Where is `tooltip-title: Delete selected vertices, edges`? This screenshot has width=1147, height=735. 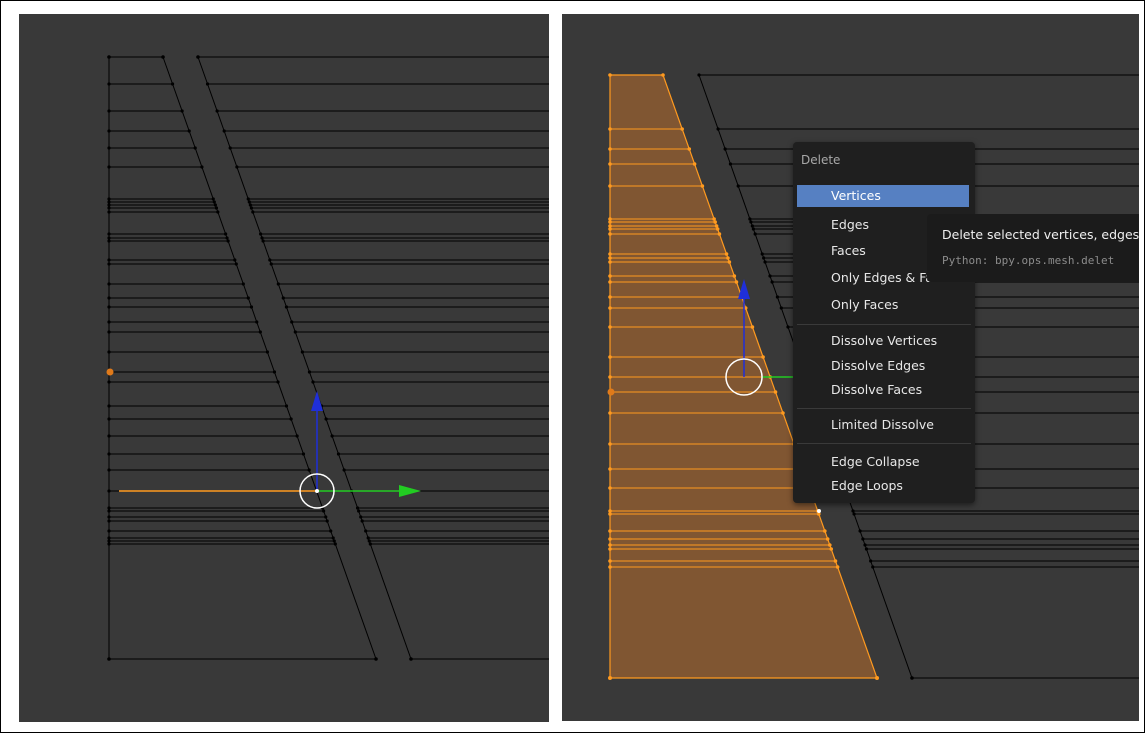 tooltip-title: Delete selected vertices, edges is located at coordinates (1040, 234).